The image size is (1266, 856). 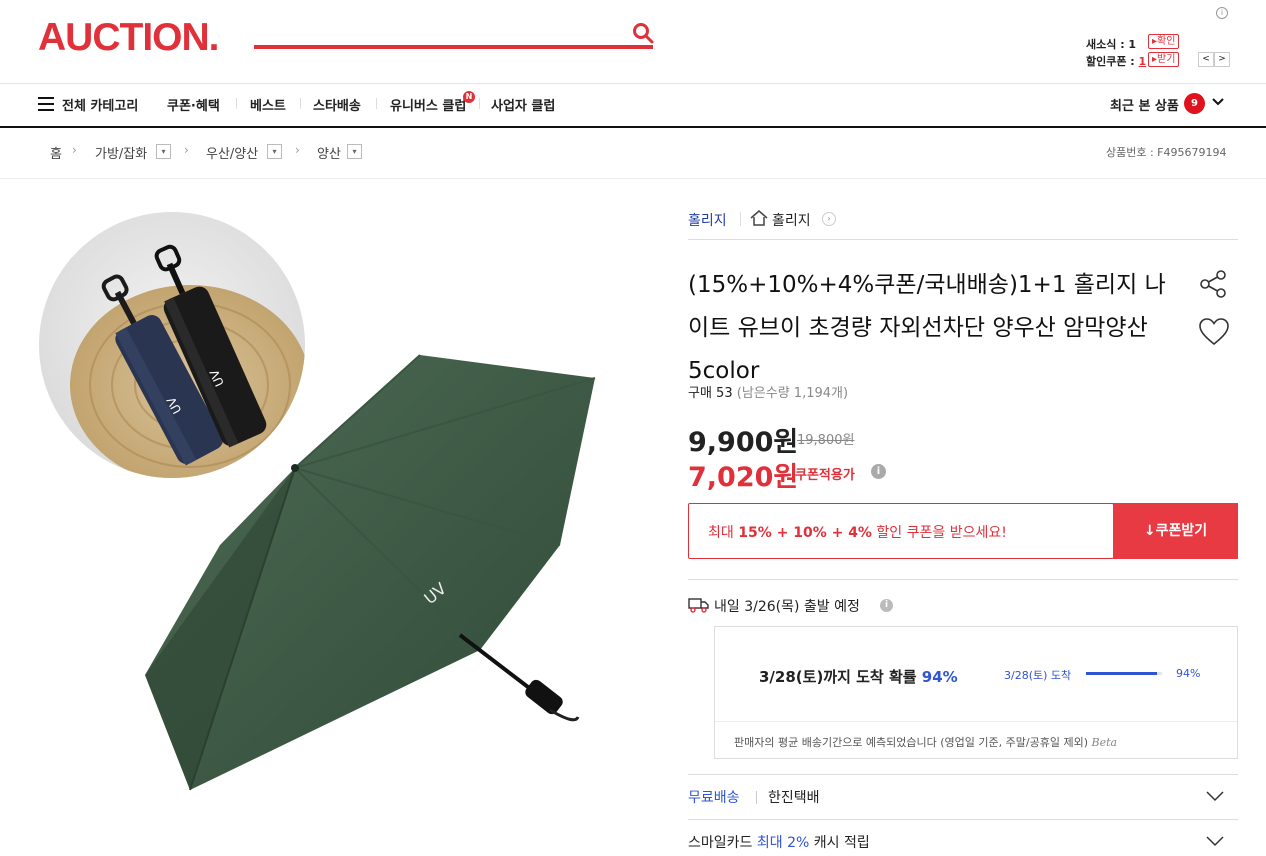 What do you see at coordinates (193, 104) in the screenshot?
I see `nav-coupon-benefits: 쿠폰·혜택` at bounding box center [193, 104].